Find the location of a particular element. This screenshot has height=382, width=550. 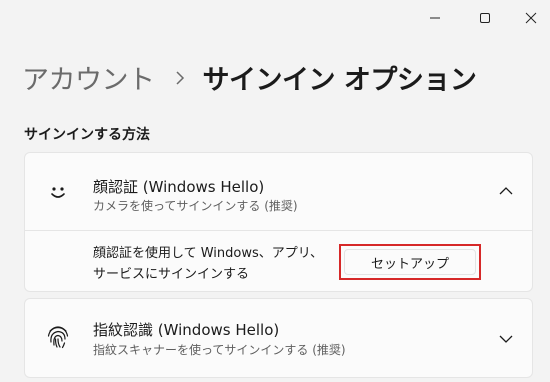

chevron-down-icon is located at coordinates (506, 339).